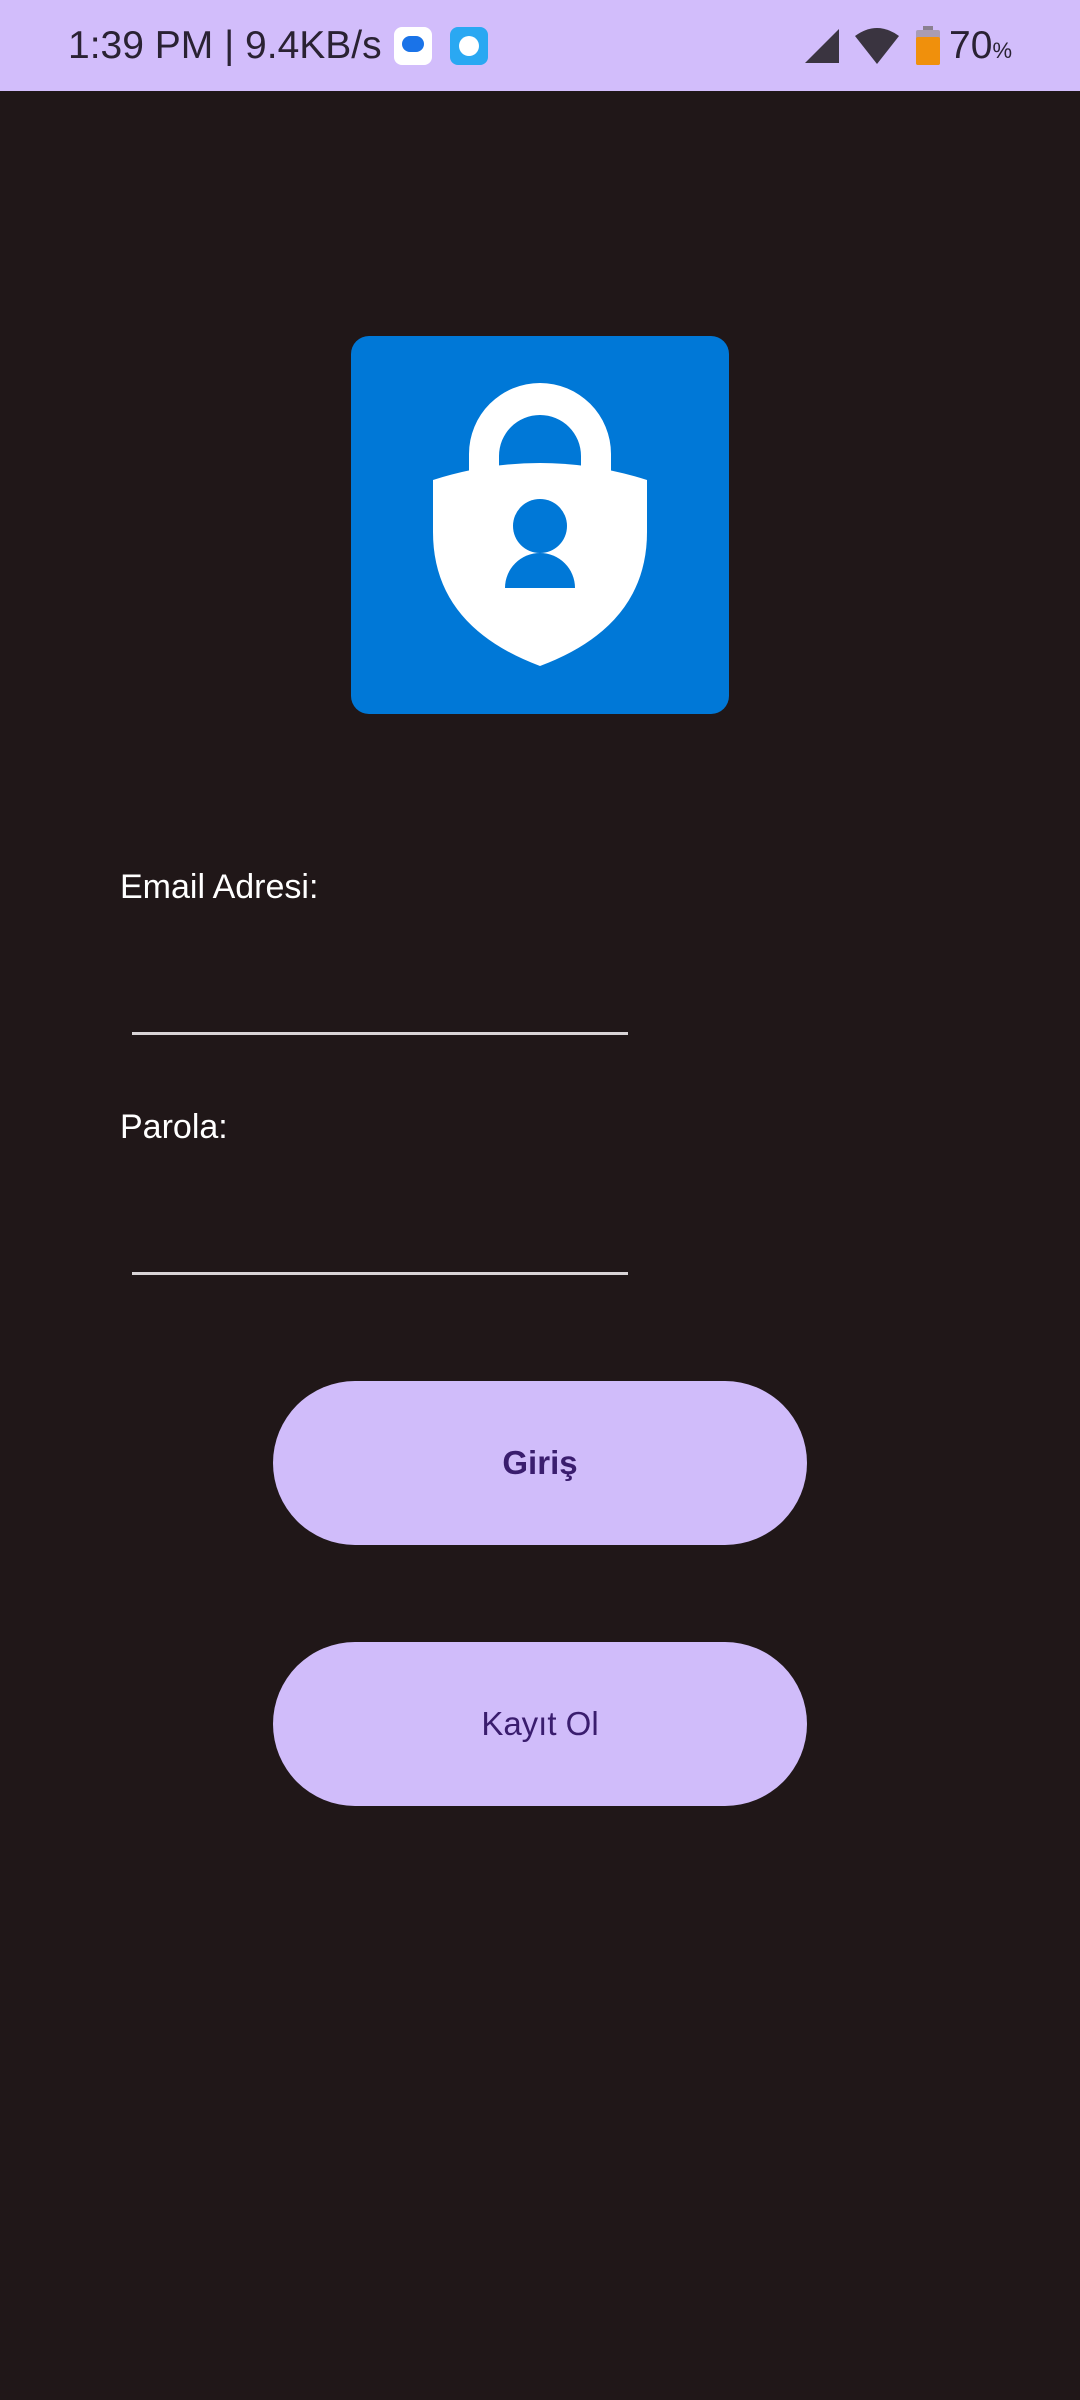 This screenshot has width=1080, height=2400. Describe the element at coordinates (971, 45) in the screenshot. I see `battery-value: 70` at that location.